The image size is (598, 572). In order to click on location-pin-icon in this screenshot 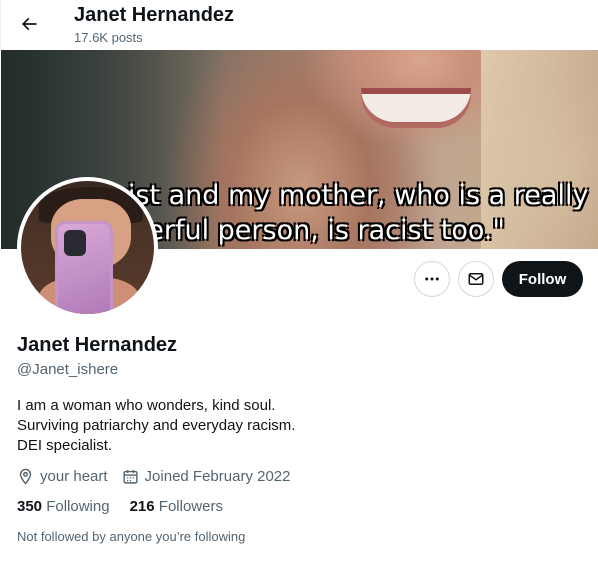, I will do `click(25, 476)`.